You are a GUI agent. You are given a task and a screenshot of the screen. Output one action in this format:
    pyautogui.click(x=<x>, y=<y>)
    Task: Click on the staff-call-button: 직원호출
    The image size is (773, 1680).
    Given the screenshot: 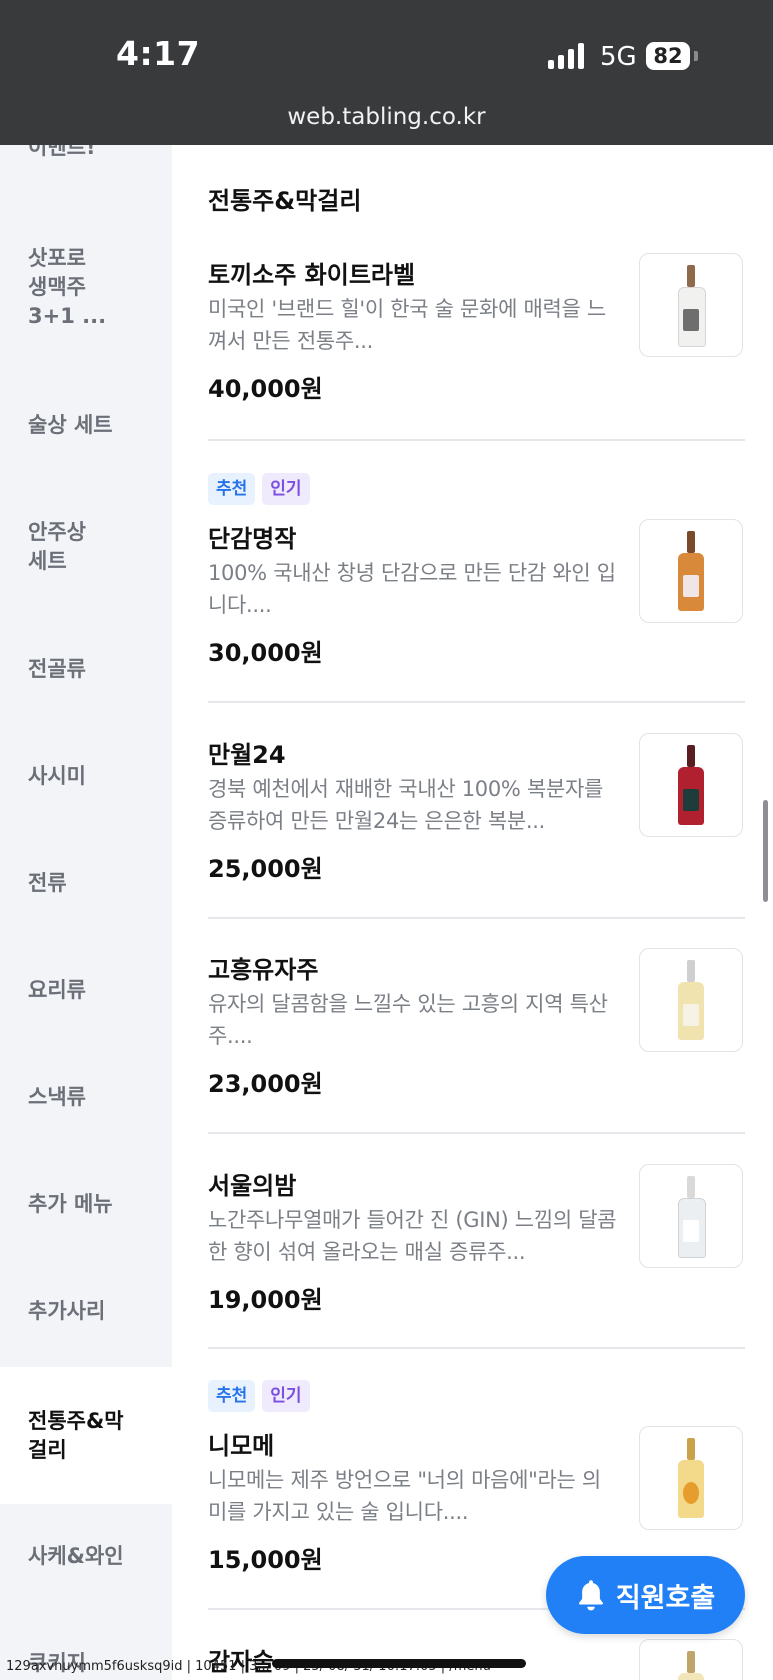 What is the action you would take?
    pyautogui.click(x=645, y=1595)
    